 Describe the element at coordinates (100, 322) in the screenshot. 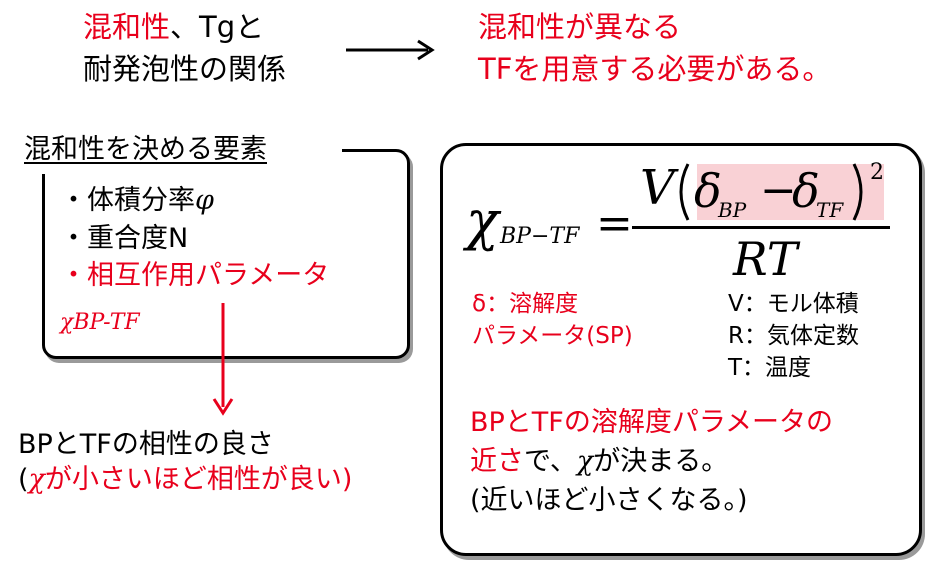

I see `chi-bp-tf-label: χBP-TF` at that location.